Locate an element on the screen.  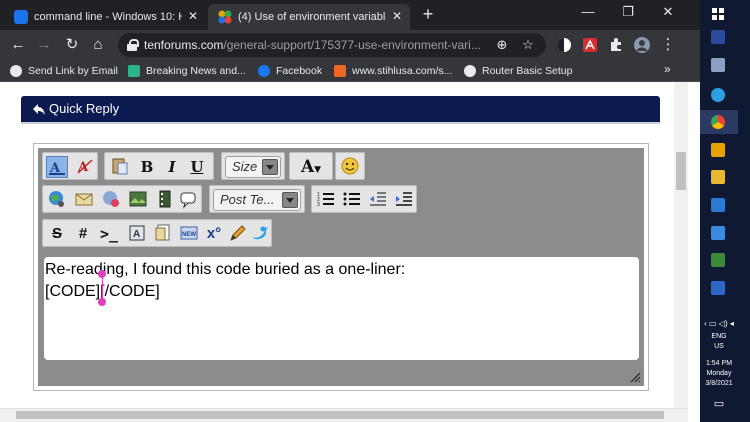
pdf-extension-icon is located at coordinates (590, 45).